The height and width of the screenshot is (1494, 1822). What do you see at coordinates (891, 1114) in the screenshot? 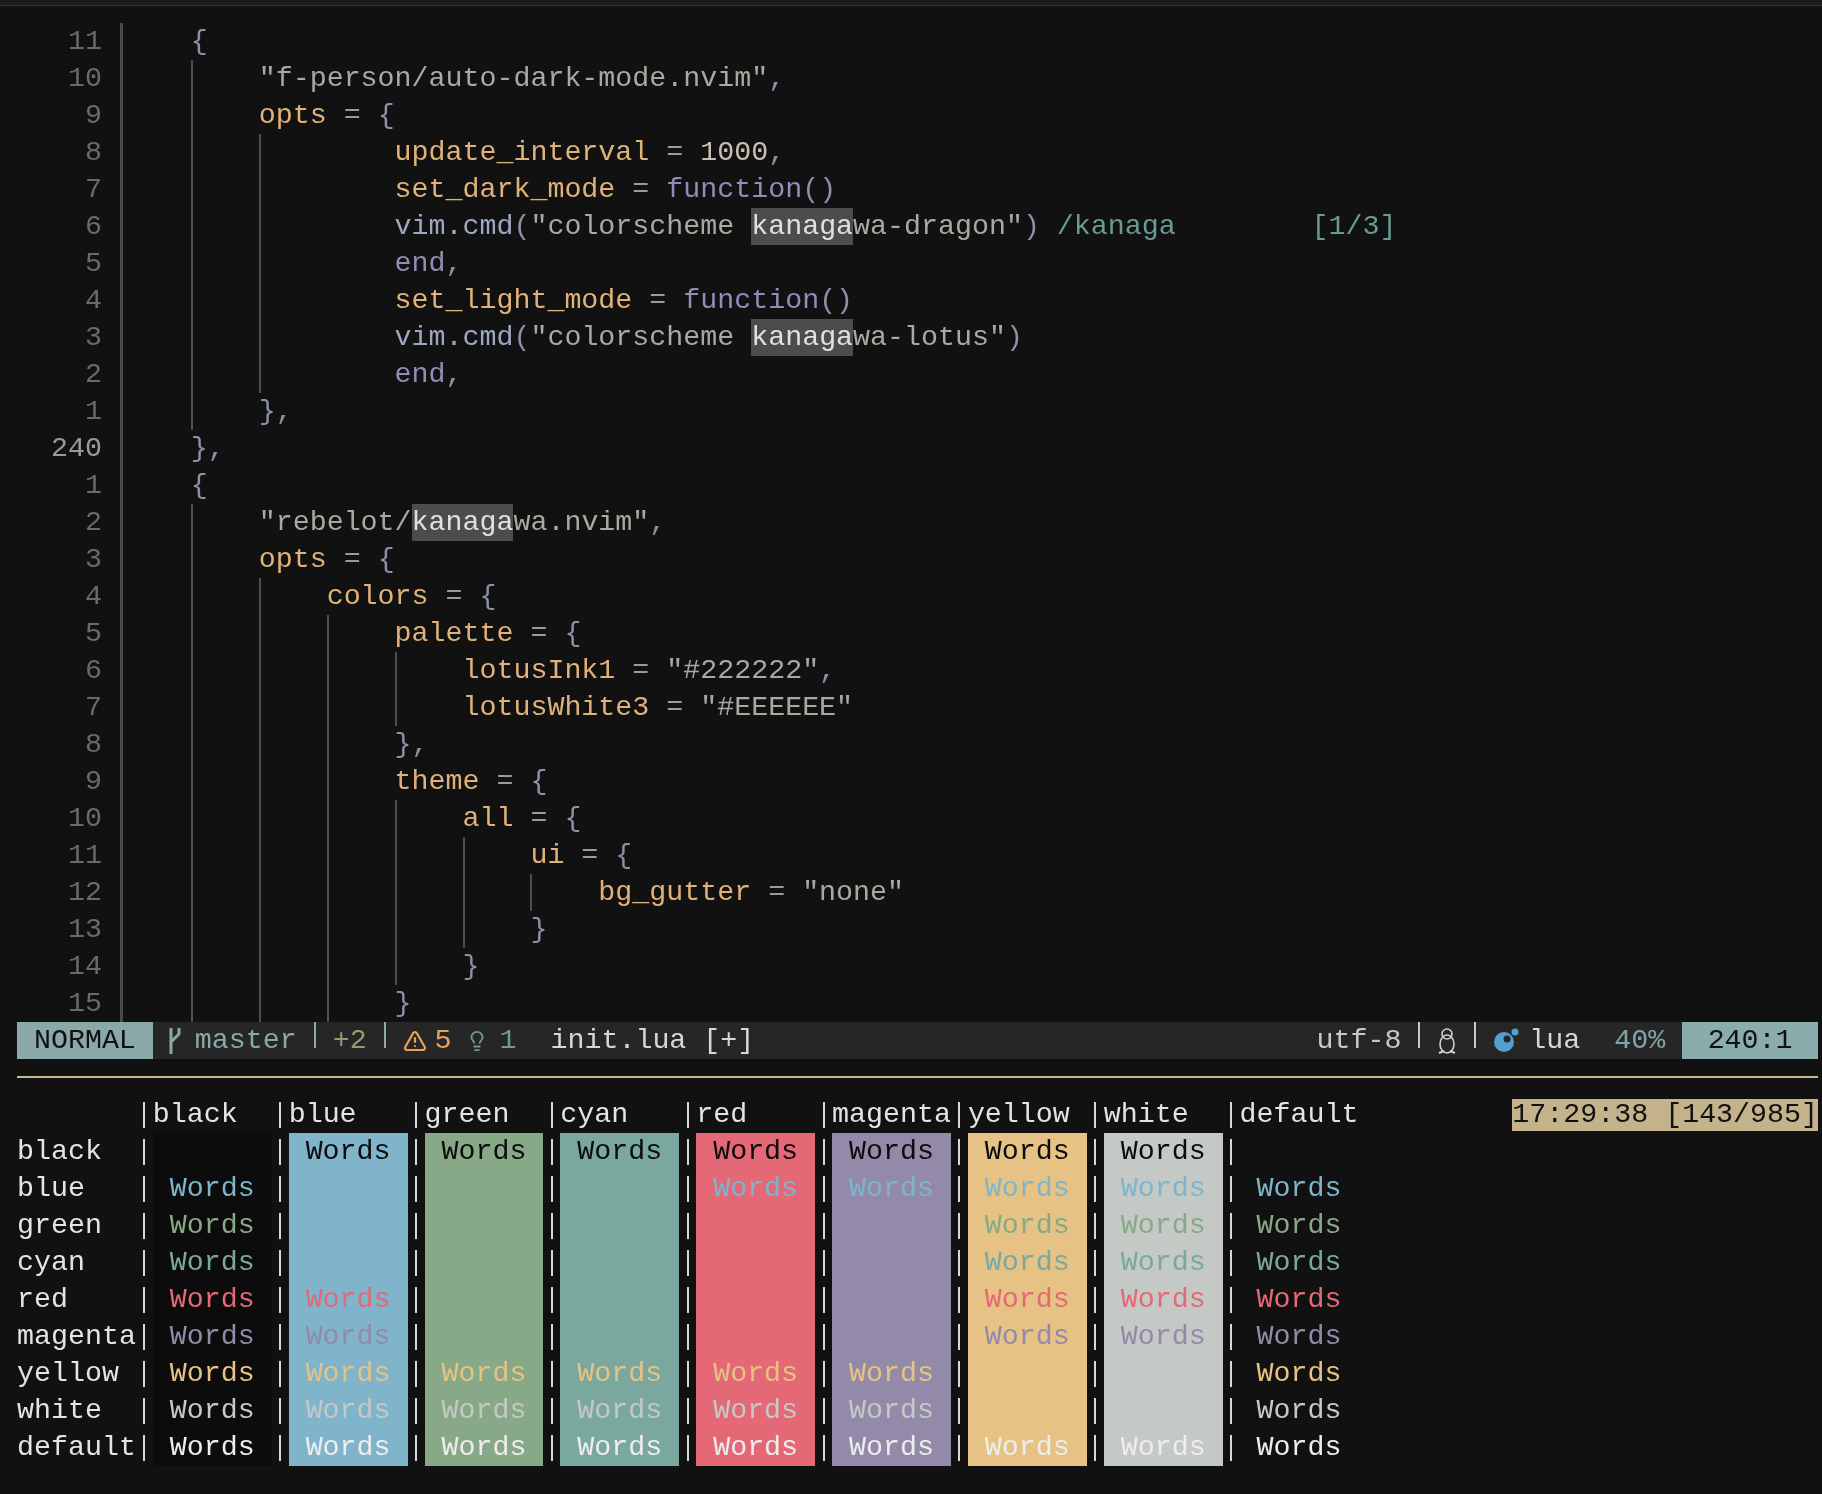
I see `column-header: magenta` at bounding box center [891, 1114].